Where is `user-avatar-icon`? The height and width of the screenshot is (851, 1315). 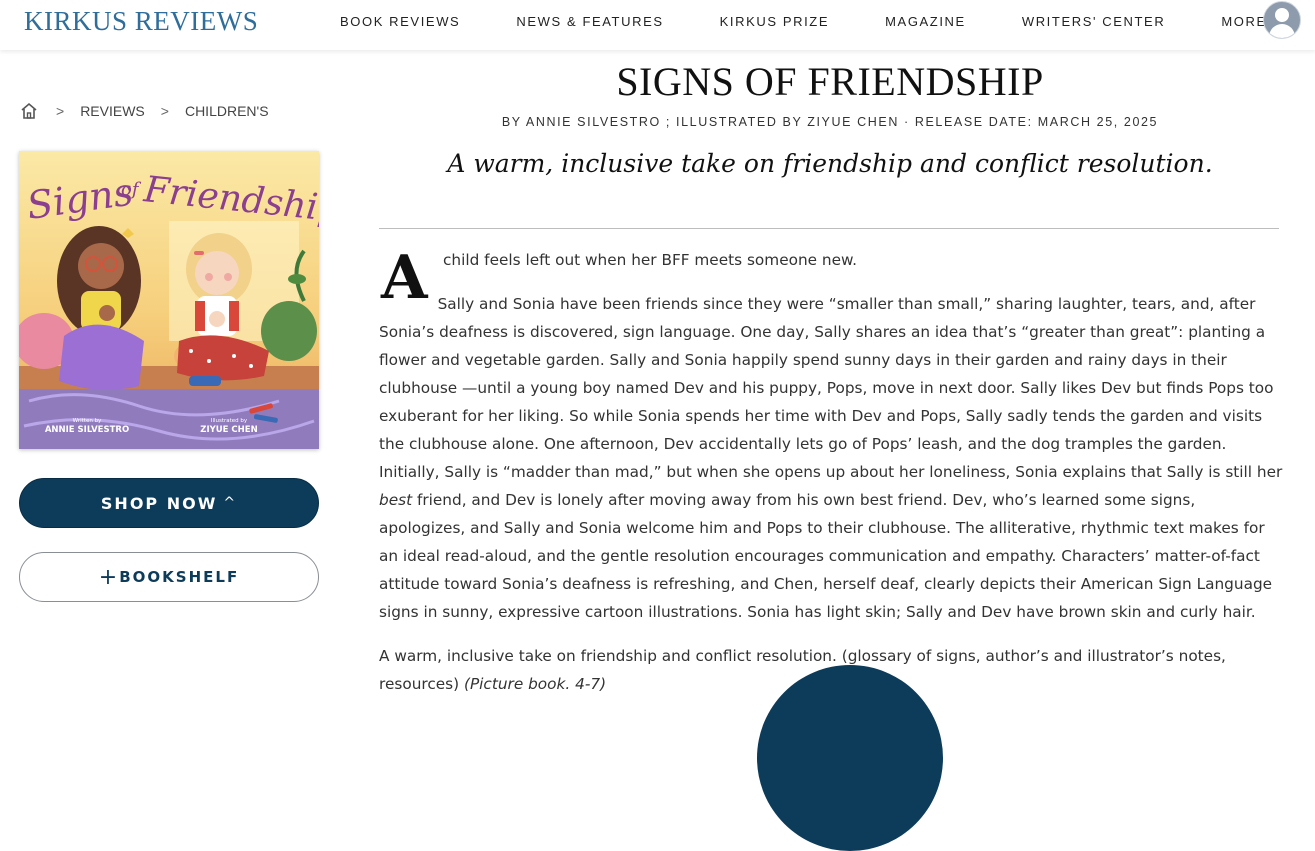 user-avatar-icon is located at coordinates (1282, 20).